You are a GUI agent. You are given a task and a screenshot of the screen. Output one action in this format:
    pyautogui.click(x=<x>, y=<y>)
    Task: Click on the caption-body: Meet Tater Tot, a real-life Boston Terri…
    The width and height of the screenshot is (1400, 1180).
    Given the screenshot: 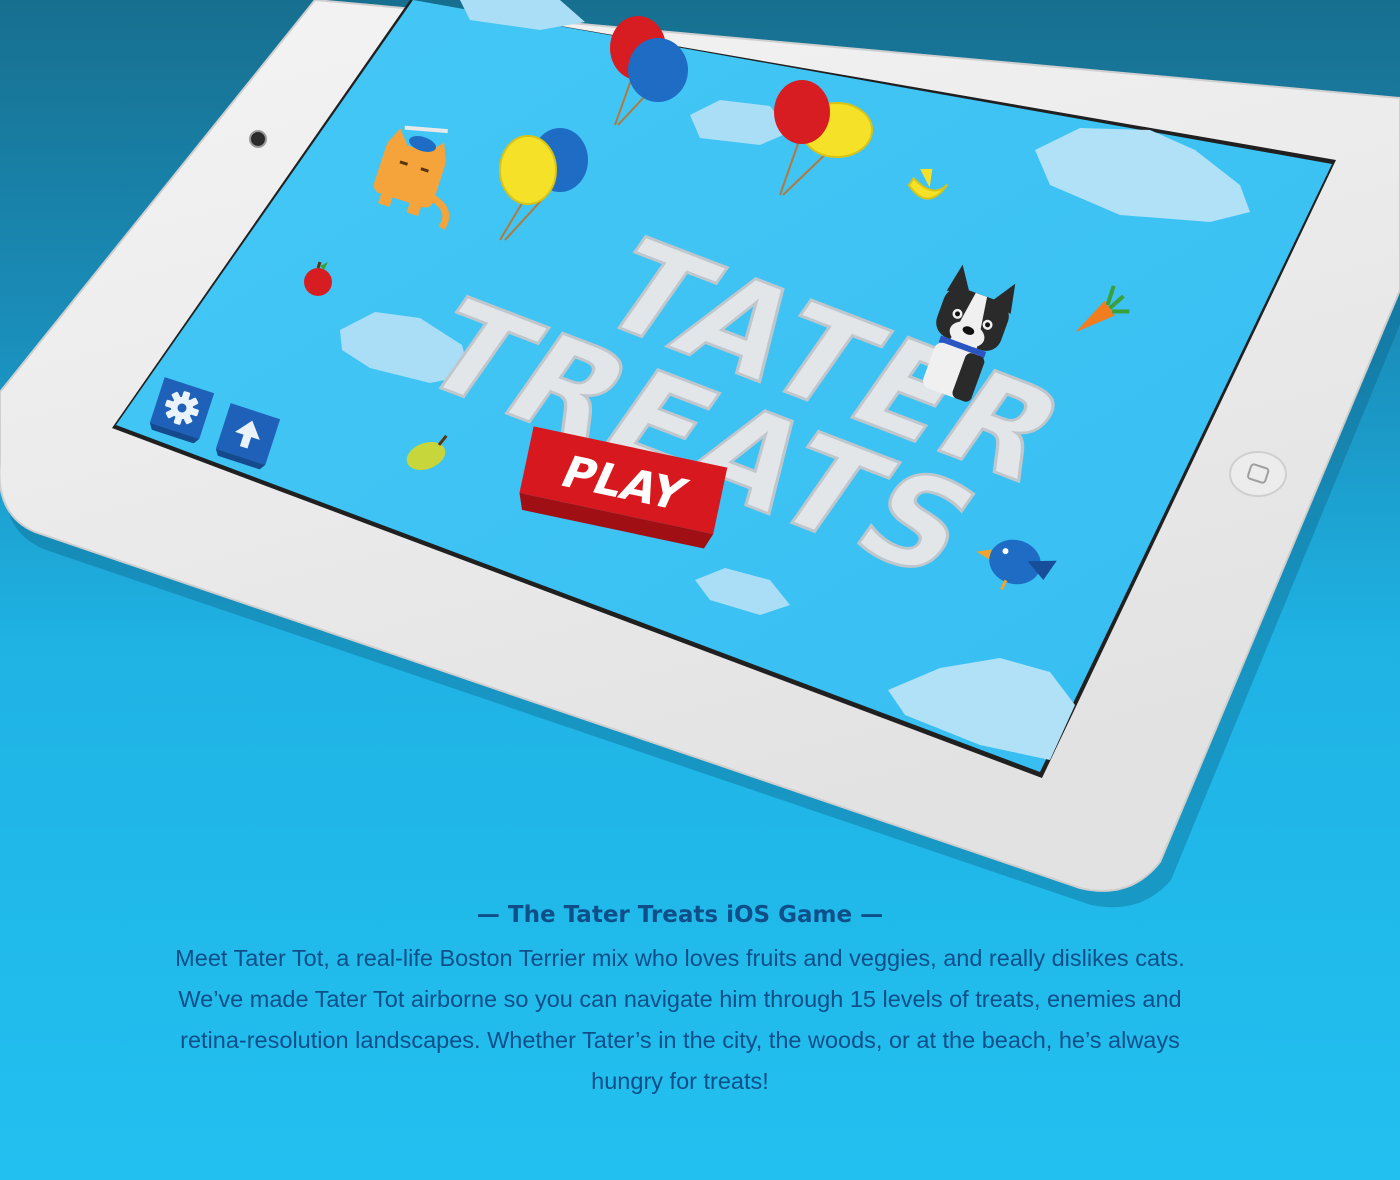 What is the action you would take?
    pyautogui.click(x=680, y=1019)
    